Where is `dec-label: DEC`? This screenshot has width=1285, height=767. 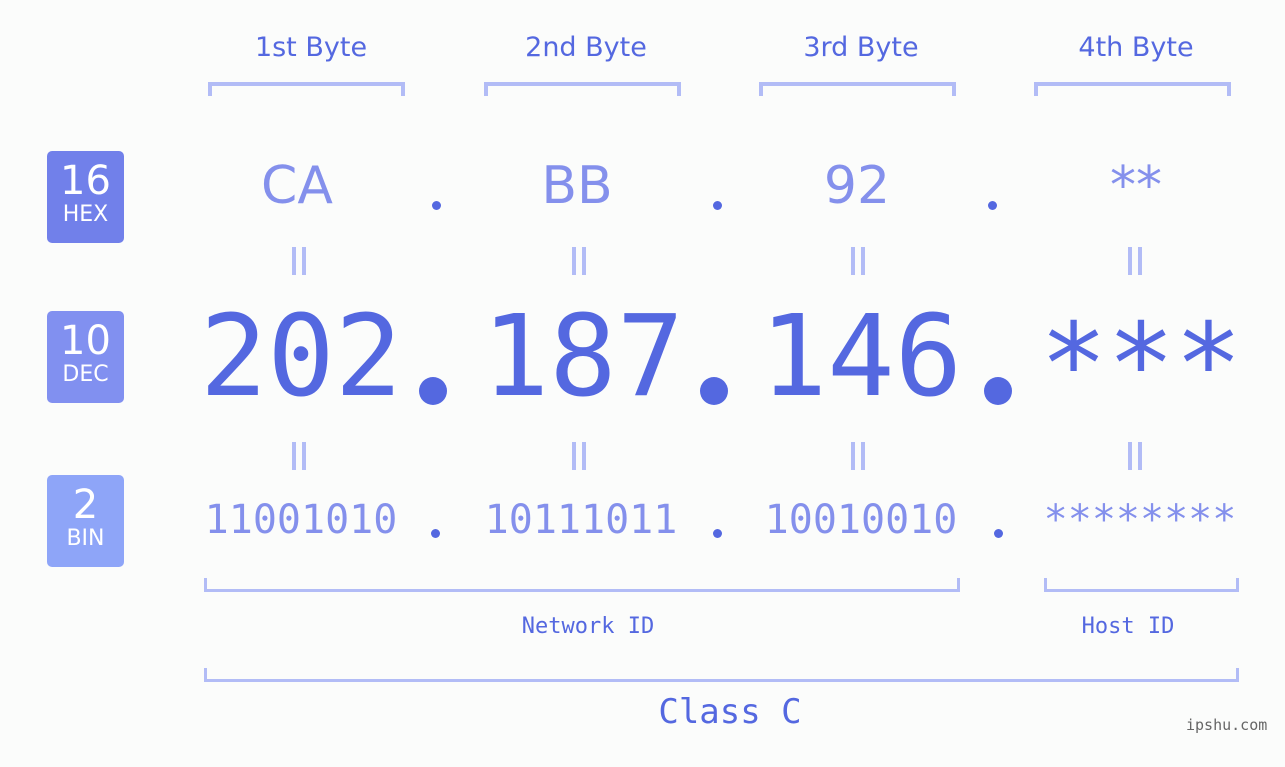
dec-label: DEC is located at coordinates (85, 374).